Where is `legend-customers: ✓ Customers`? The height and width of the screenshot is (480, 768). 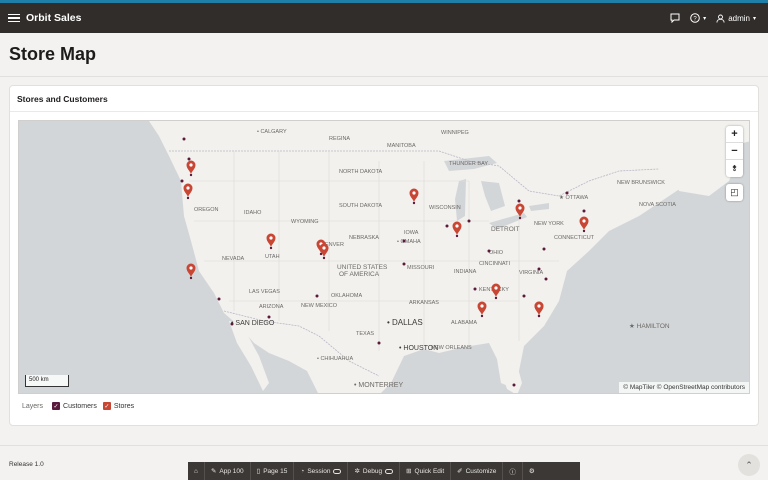
legend-customers: ✓ Customers is located at coordinates (74, 406).